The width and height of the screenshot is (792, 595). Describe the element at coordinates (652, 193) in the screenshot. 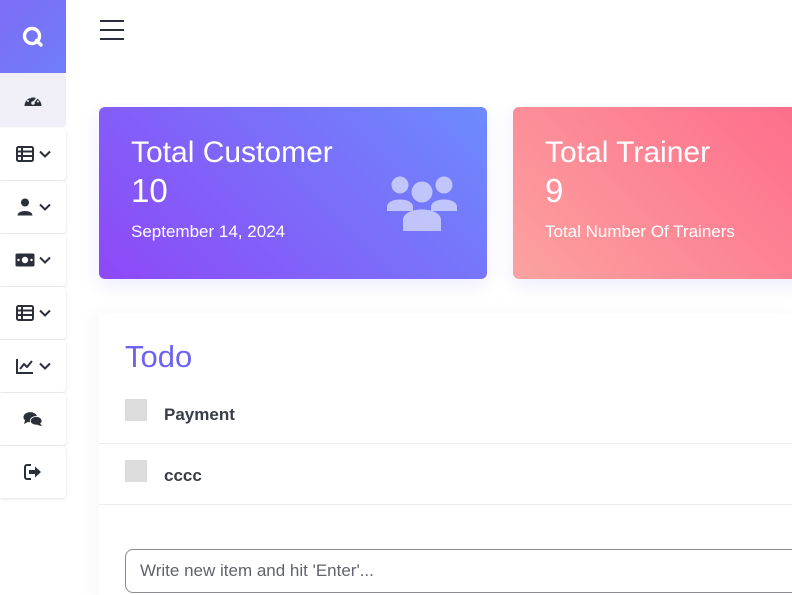

I see `total-trainer-card: Total Trainer 9 Total Number Of Trainers` at that location.